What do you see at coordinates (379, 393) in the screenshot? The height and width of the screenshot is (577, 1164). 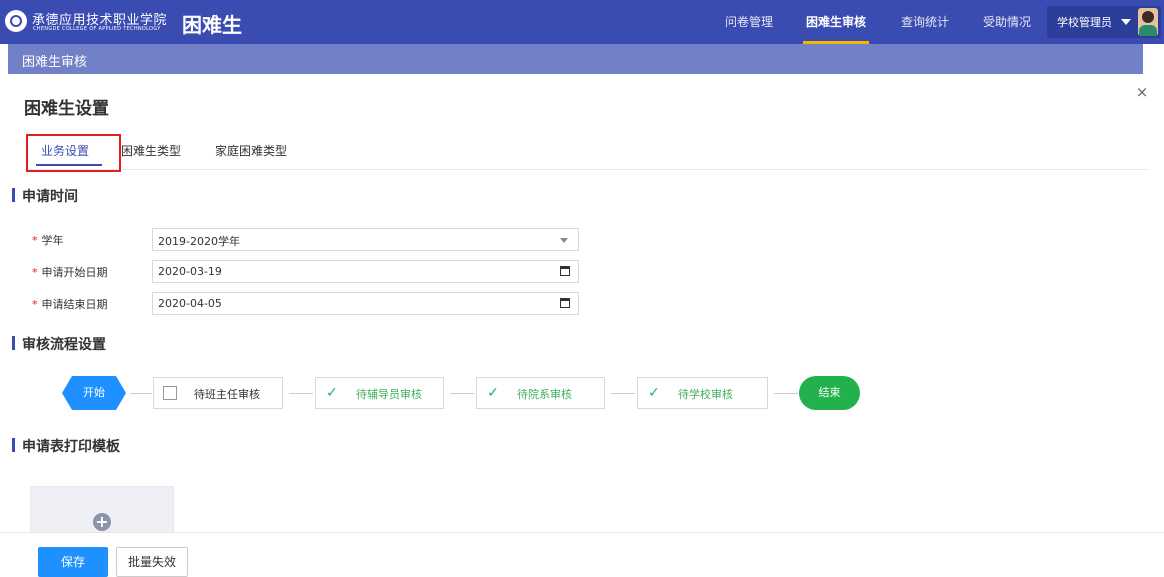 I see `flow-step-counselor: ✓ 待辅导员审核` at bounding box center [379, 393].